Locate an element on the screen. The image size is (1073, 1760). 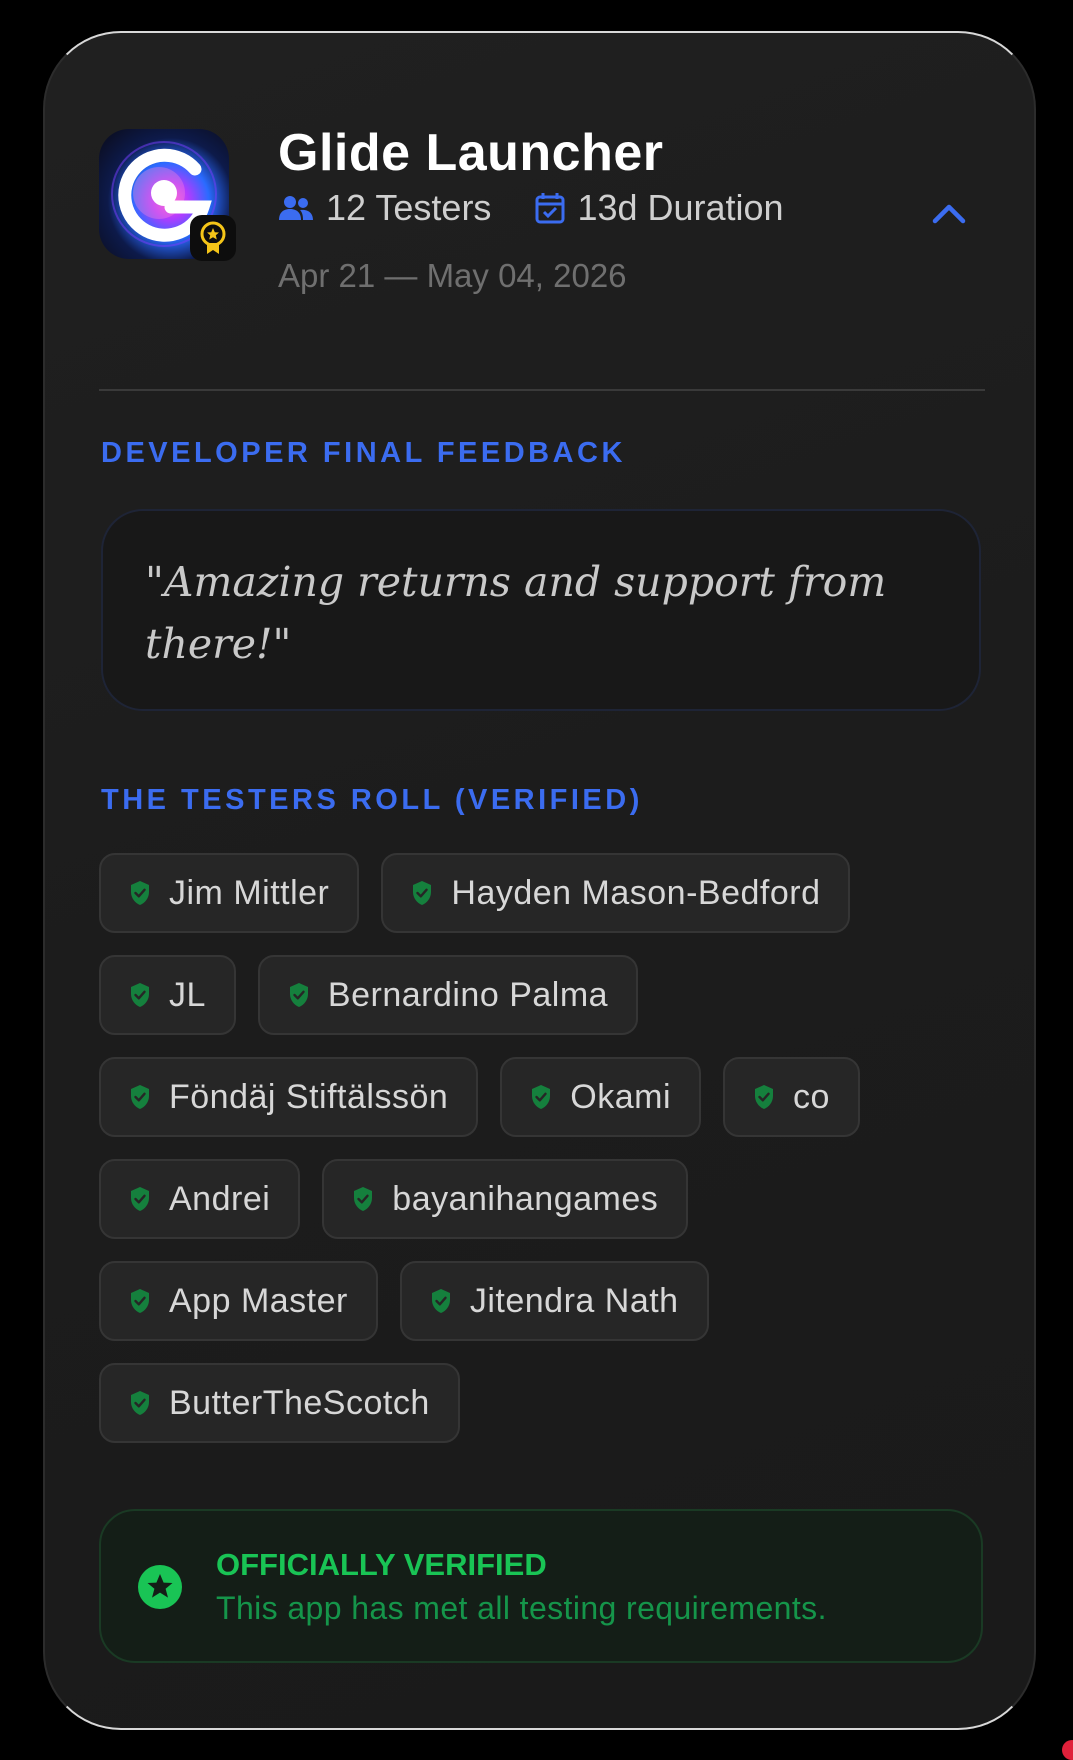
tester-chip: Jitendra Nath is located at coordinates (554, 1301).